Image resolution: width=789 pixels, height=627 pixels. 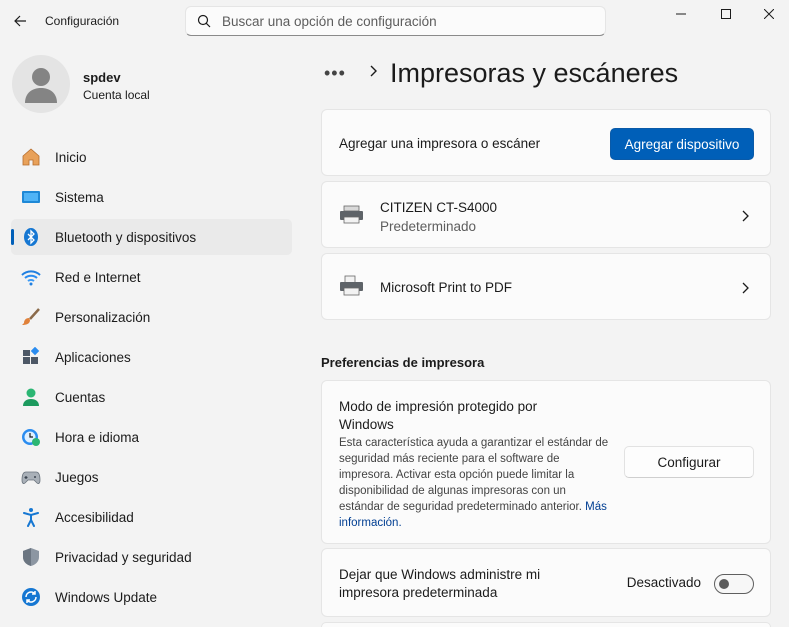 I want to click on sidebar-item-cuentas: Cuentas, so click(x=151, y=397).